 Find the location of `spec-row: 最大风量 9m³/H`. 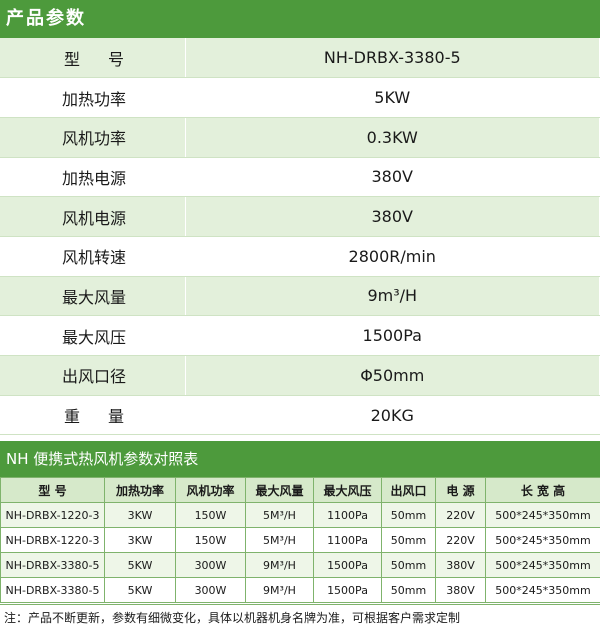

spec-row: 最大风量 9m³/H is located at coordinates (300, 296).